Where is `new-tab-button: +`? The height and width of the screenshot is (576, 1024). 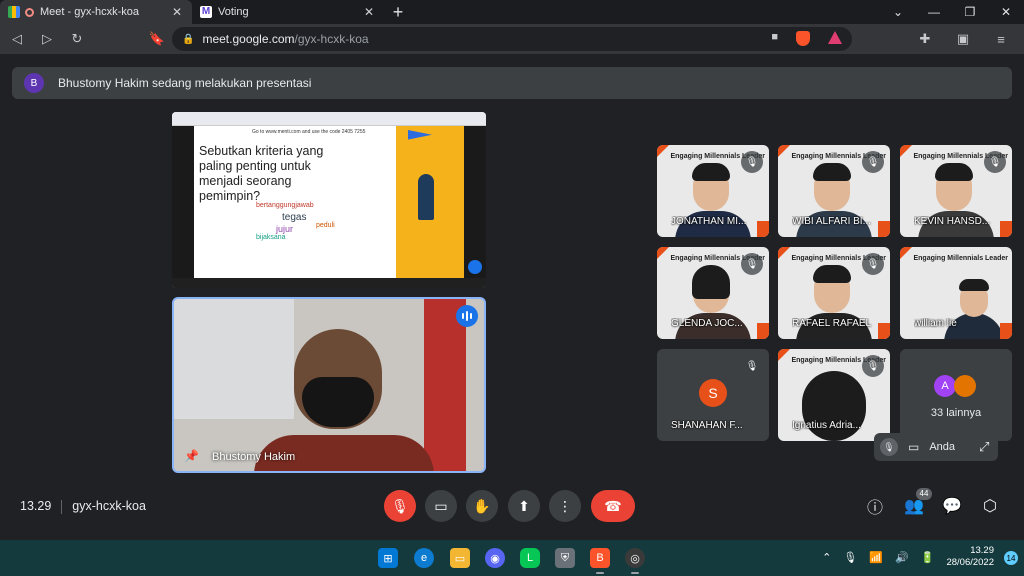
new-tab-button: + is located at coordinates (398, 12).